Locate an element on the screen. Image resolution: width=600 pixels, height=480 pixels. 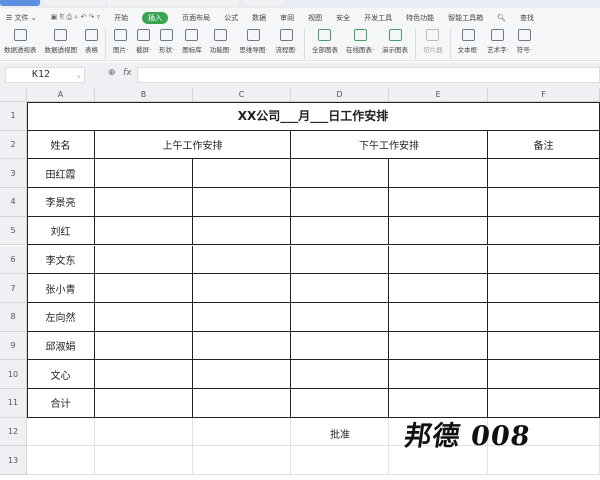
ribbon-flowchart-button: 流程图· is located at coordinates (286, 41).